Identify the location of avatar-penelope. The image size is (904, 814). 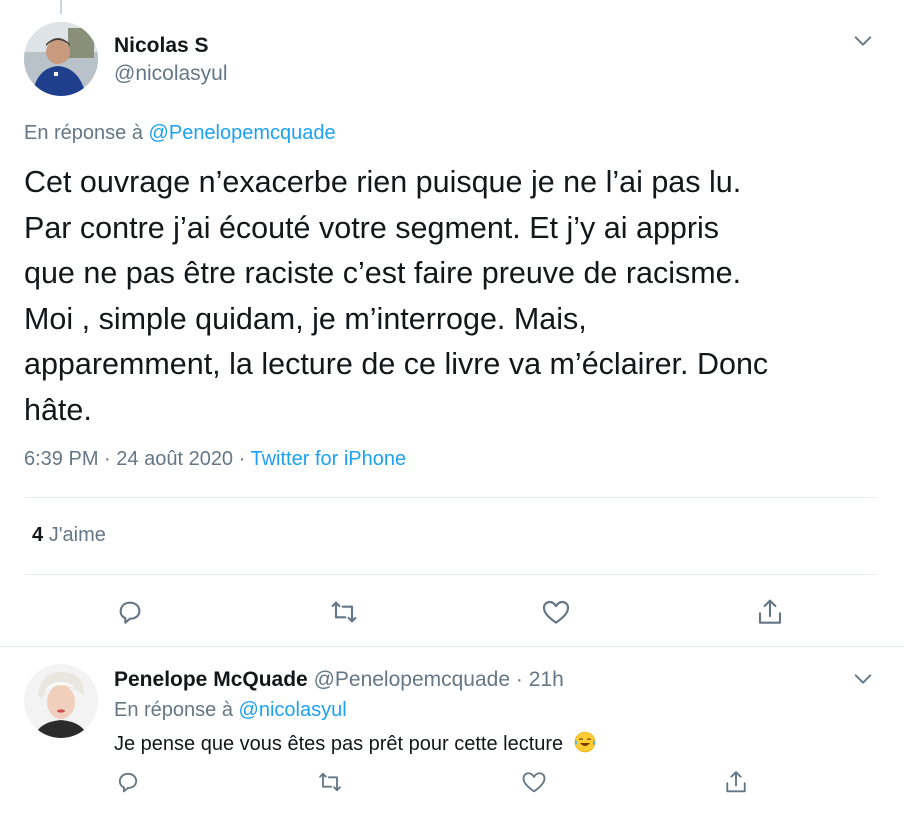
(61, 701).